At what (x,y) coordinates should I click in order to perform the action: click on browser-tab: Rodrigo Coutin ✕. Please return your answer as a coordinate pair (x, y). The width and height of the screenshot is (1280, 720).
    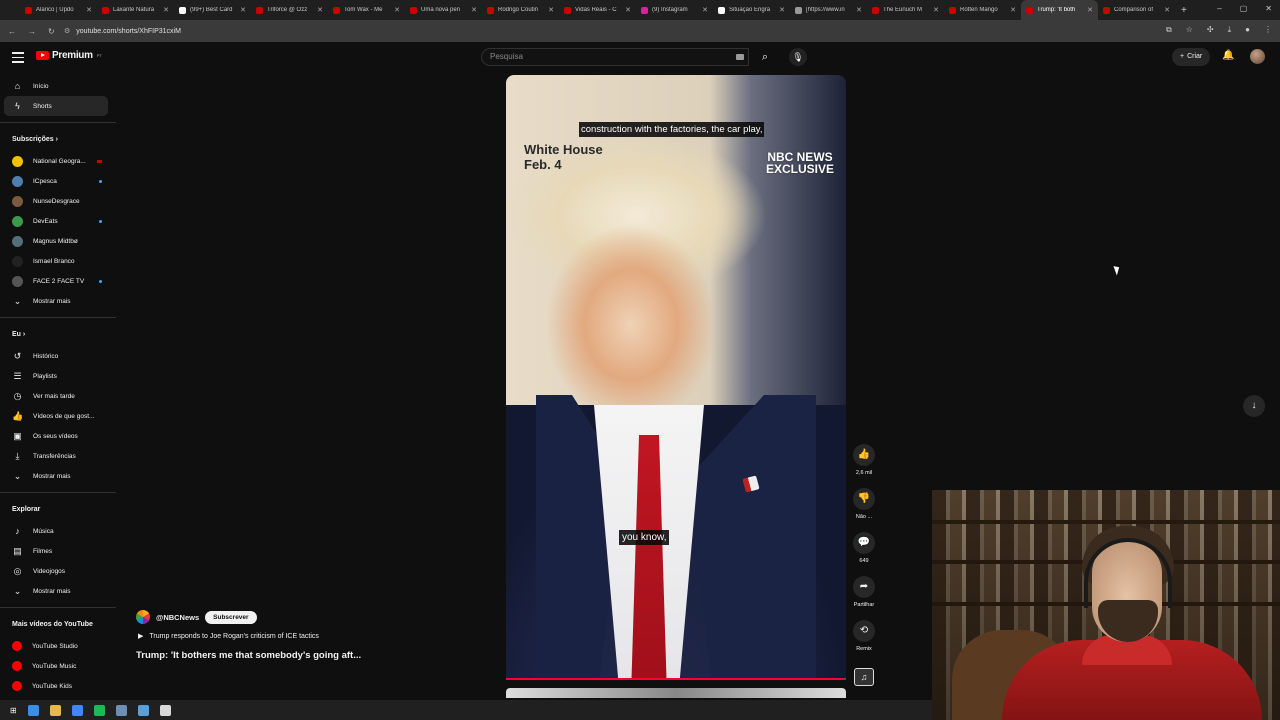
    Looking at the image, I should click on (520, 10).